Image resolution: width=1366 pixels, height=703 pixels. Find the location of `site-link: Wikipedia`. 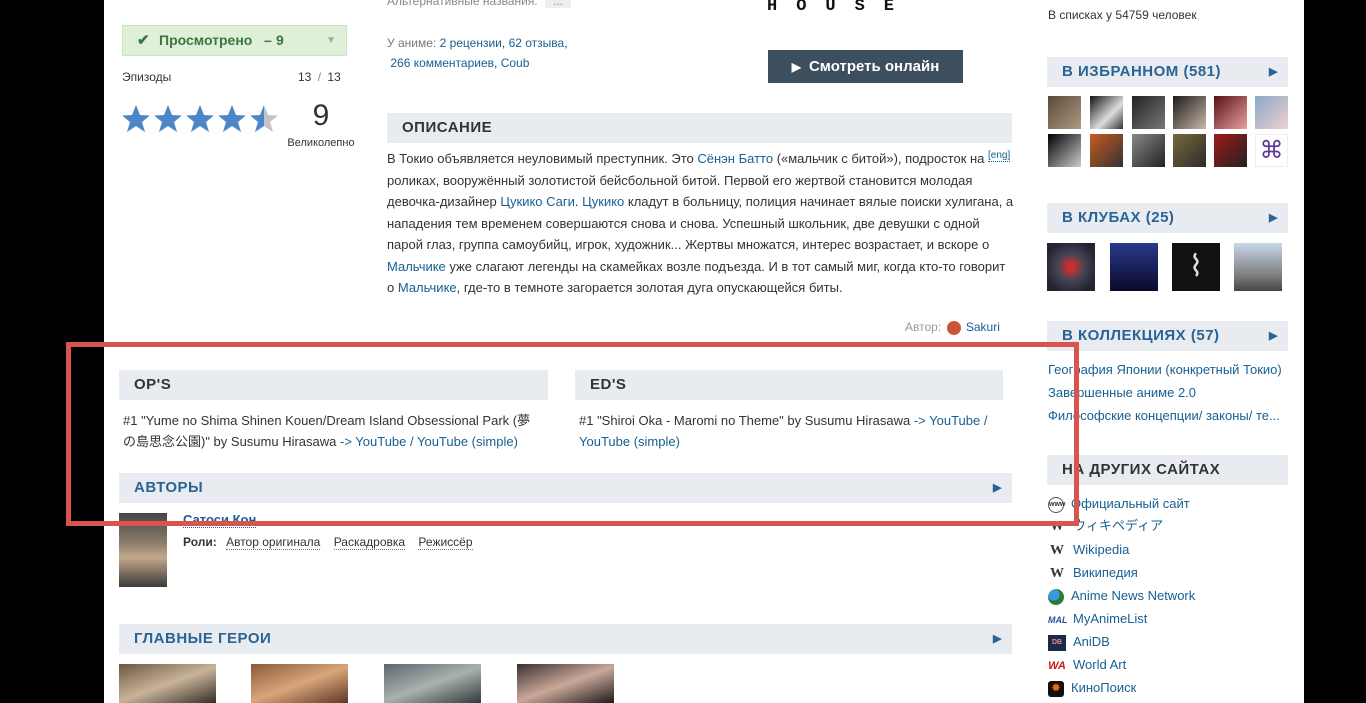

site-link: Wikipedia is located at coordinates (1101, 549).